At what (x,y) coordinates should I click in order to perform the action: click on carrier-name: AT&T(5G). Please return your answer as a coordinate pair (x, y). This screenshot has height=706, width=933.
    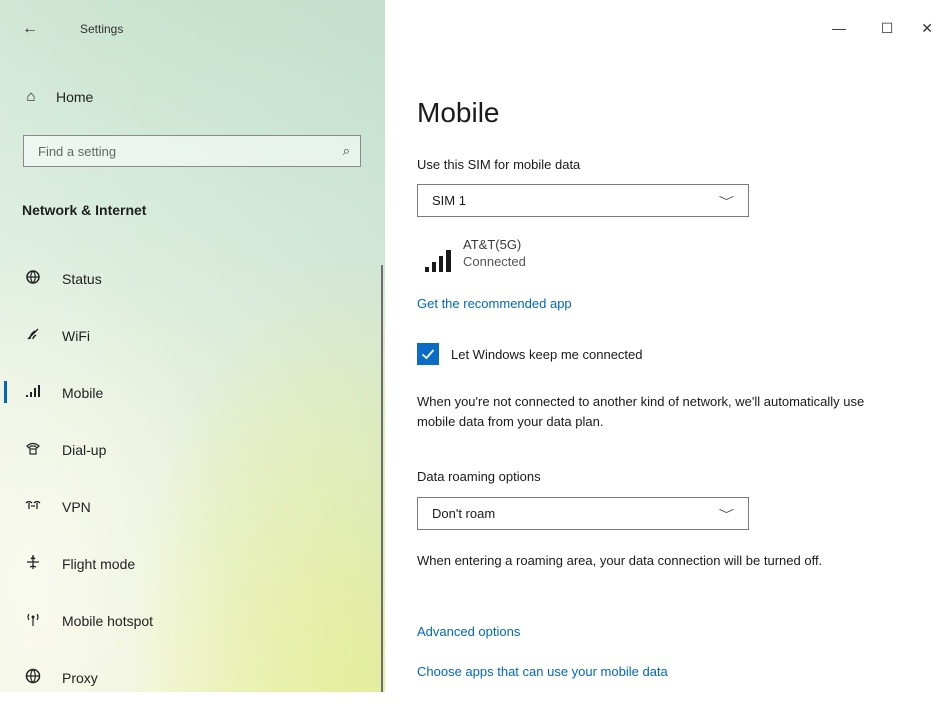
    Looking at the image, I should click on (492, 244).